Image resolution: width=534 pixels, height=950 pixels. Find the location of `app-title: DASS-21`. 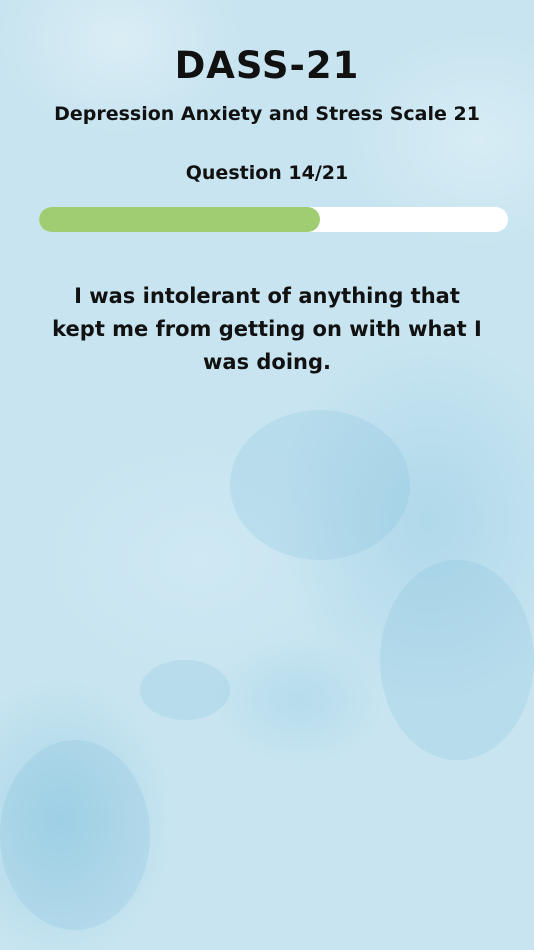

app-title: DASS-21 is located at coordinates (267, 65).